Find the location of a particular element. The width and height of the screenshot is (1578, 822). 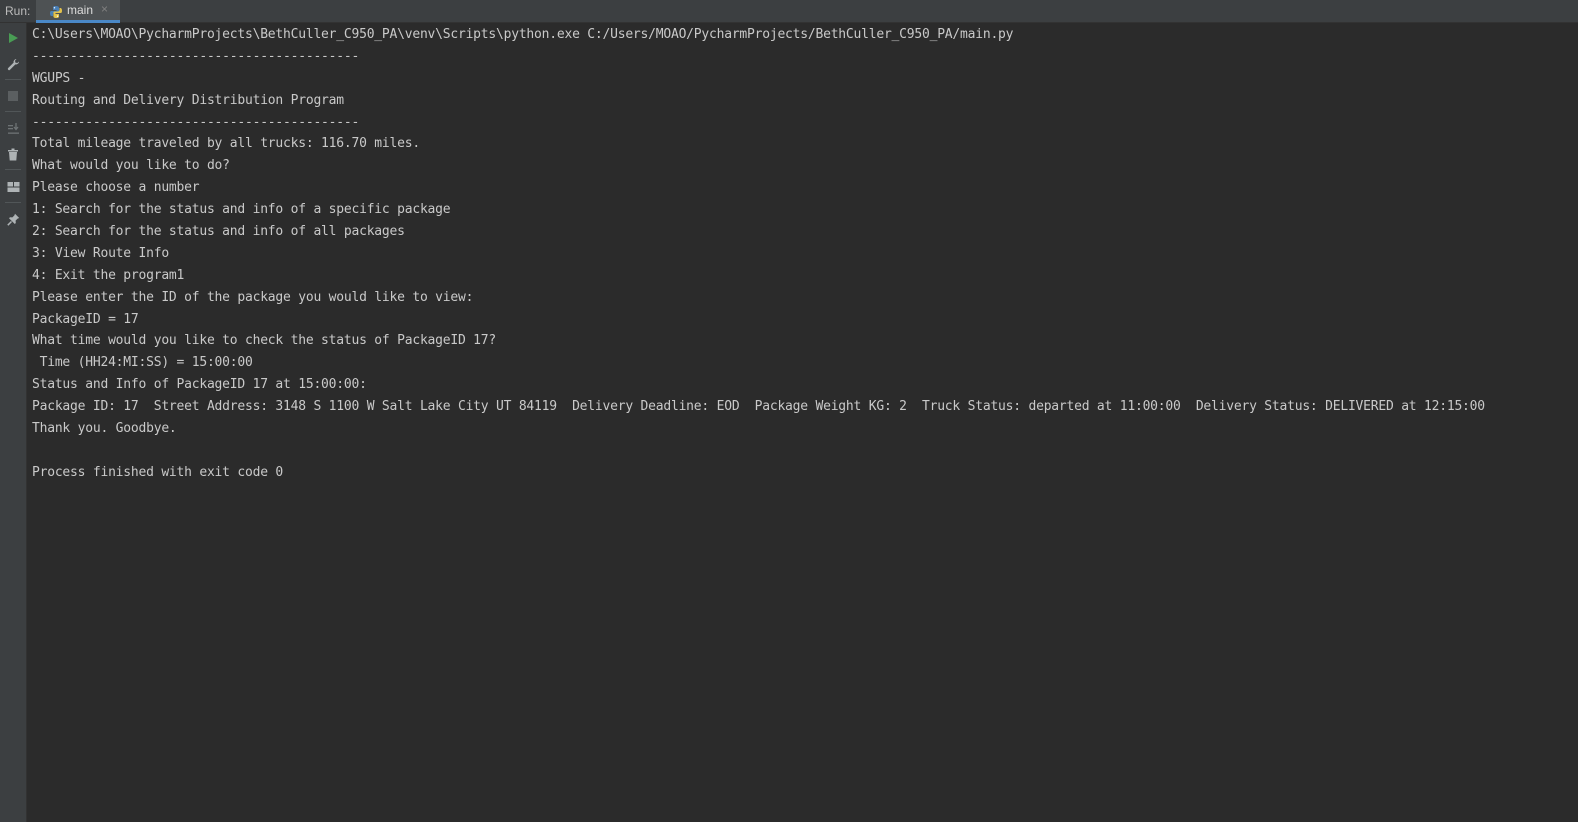

console-line: 4: Exit the program1 is located at coordinates (108, 275).